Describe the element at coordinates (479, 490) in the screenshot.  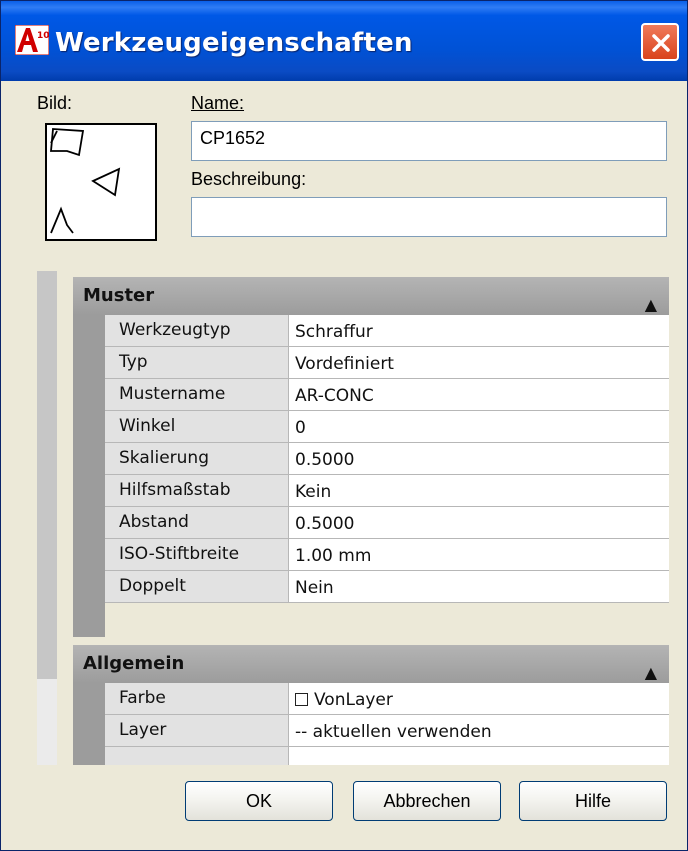
I see `property-value: Kein` at that location.